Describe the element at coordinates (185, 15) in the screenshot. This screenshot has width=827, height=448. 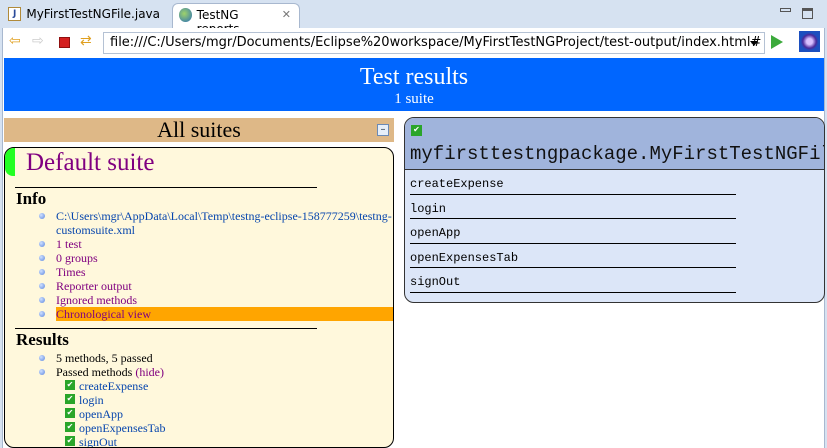
I see `globe-icon` at that location.